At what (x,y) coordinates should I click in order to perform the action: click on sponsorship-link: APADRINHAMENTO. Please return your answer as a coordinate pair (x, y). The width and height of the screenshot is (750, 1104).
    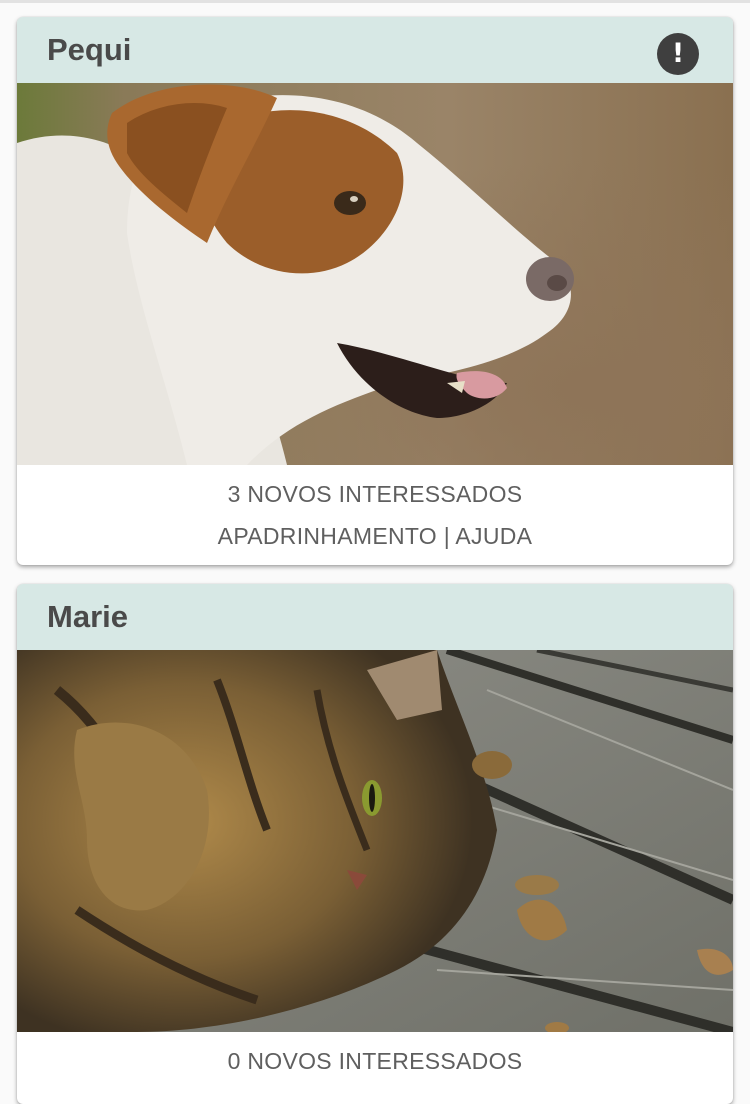
    Looking at the image, I should click on (327, 536).